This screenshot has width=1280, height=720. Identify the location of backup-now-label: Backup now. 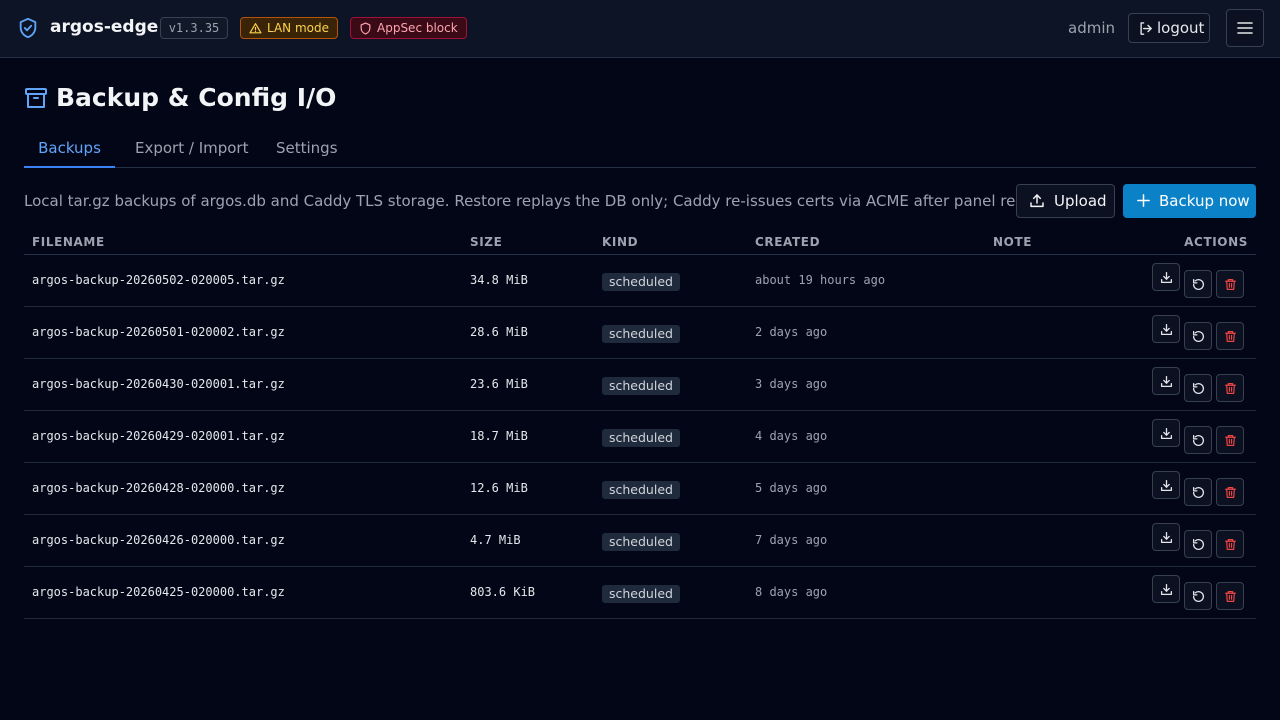
(1204, 201).